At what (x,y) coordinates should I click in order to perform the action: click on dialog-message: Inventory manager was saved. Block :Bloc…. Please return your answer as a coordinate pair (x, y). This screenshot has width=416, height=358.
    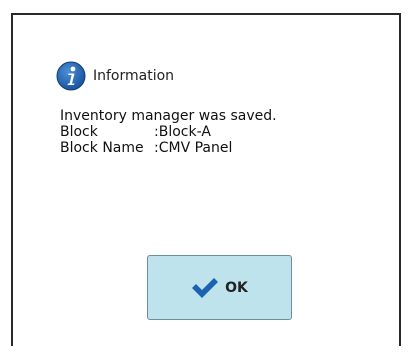
    Looking at the image, I should click on (168, 132).